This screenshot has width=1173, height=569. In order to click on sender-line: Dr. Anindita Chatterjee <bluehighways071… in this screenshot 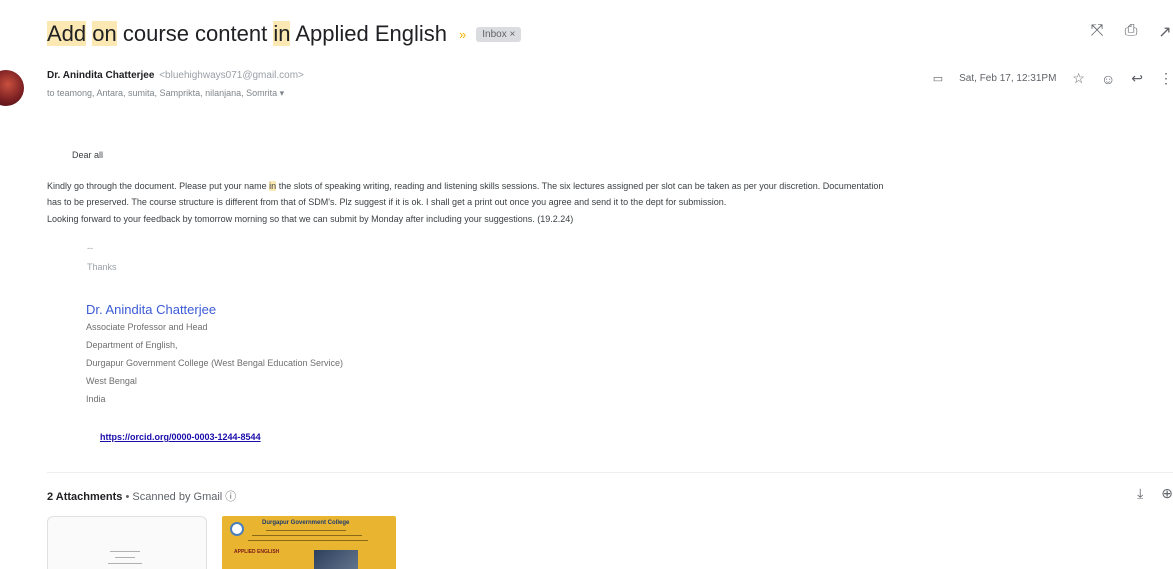, I will do `click(175, 75)`.